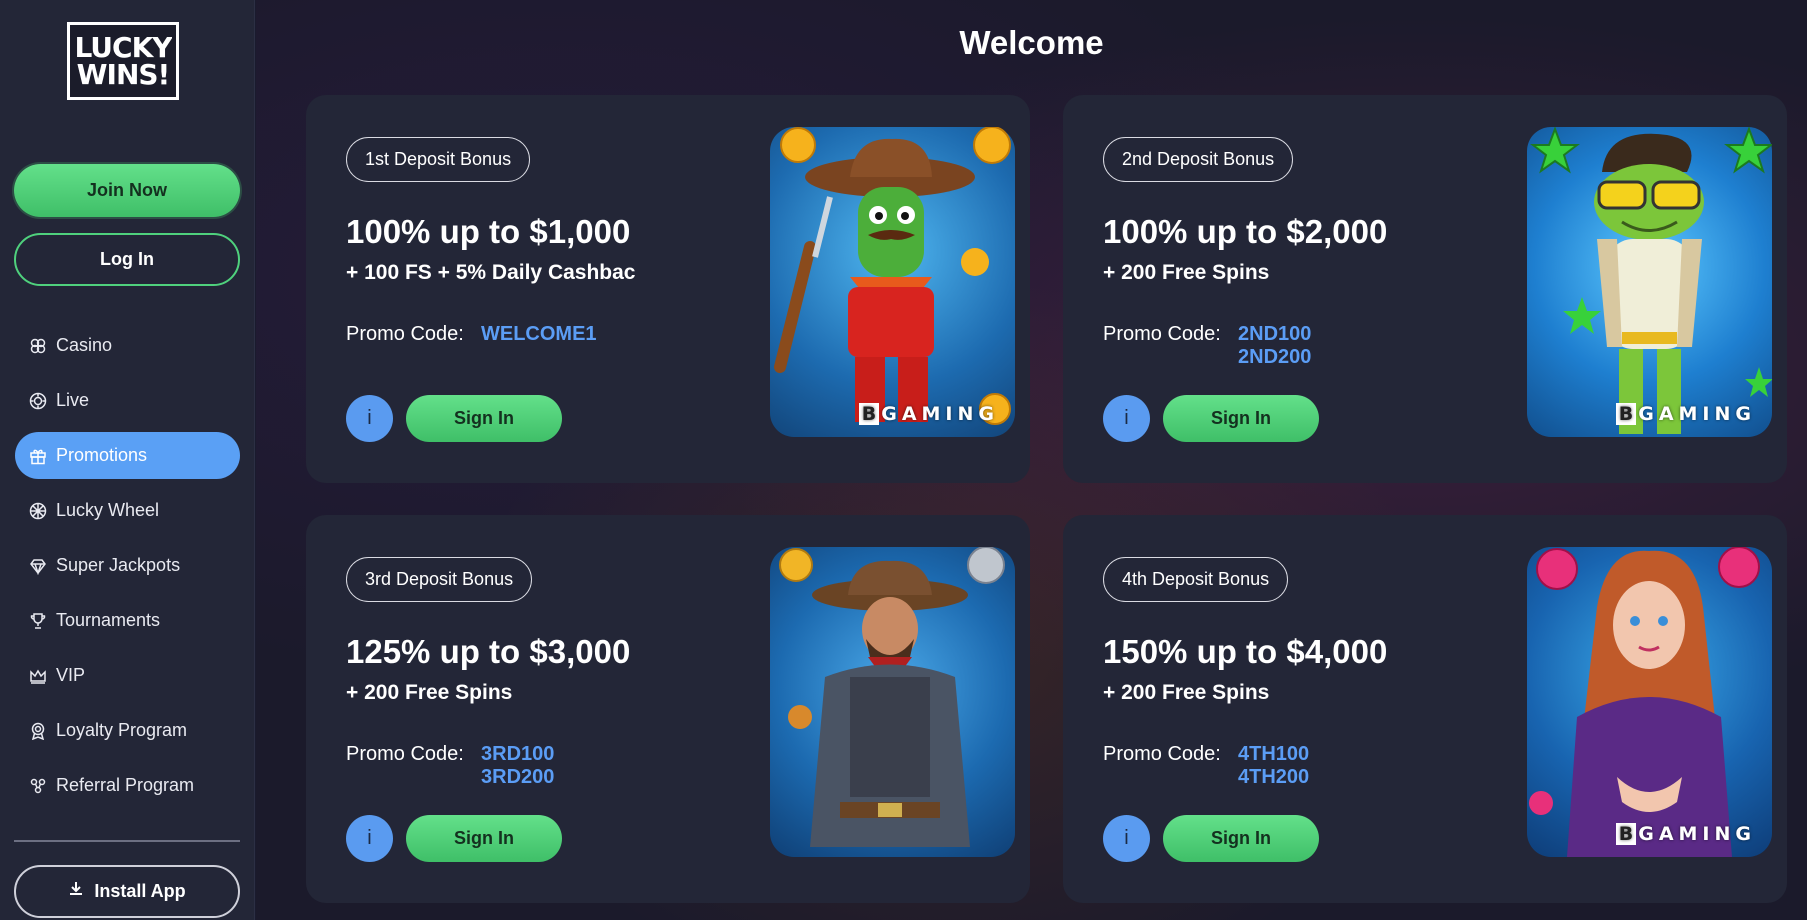  I want to click on sidebar-item-label: VIP, so click(71, 675).